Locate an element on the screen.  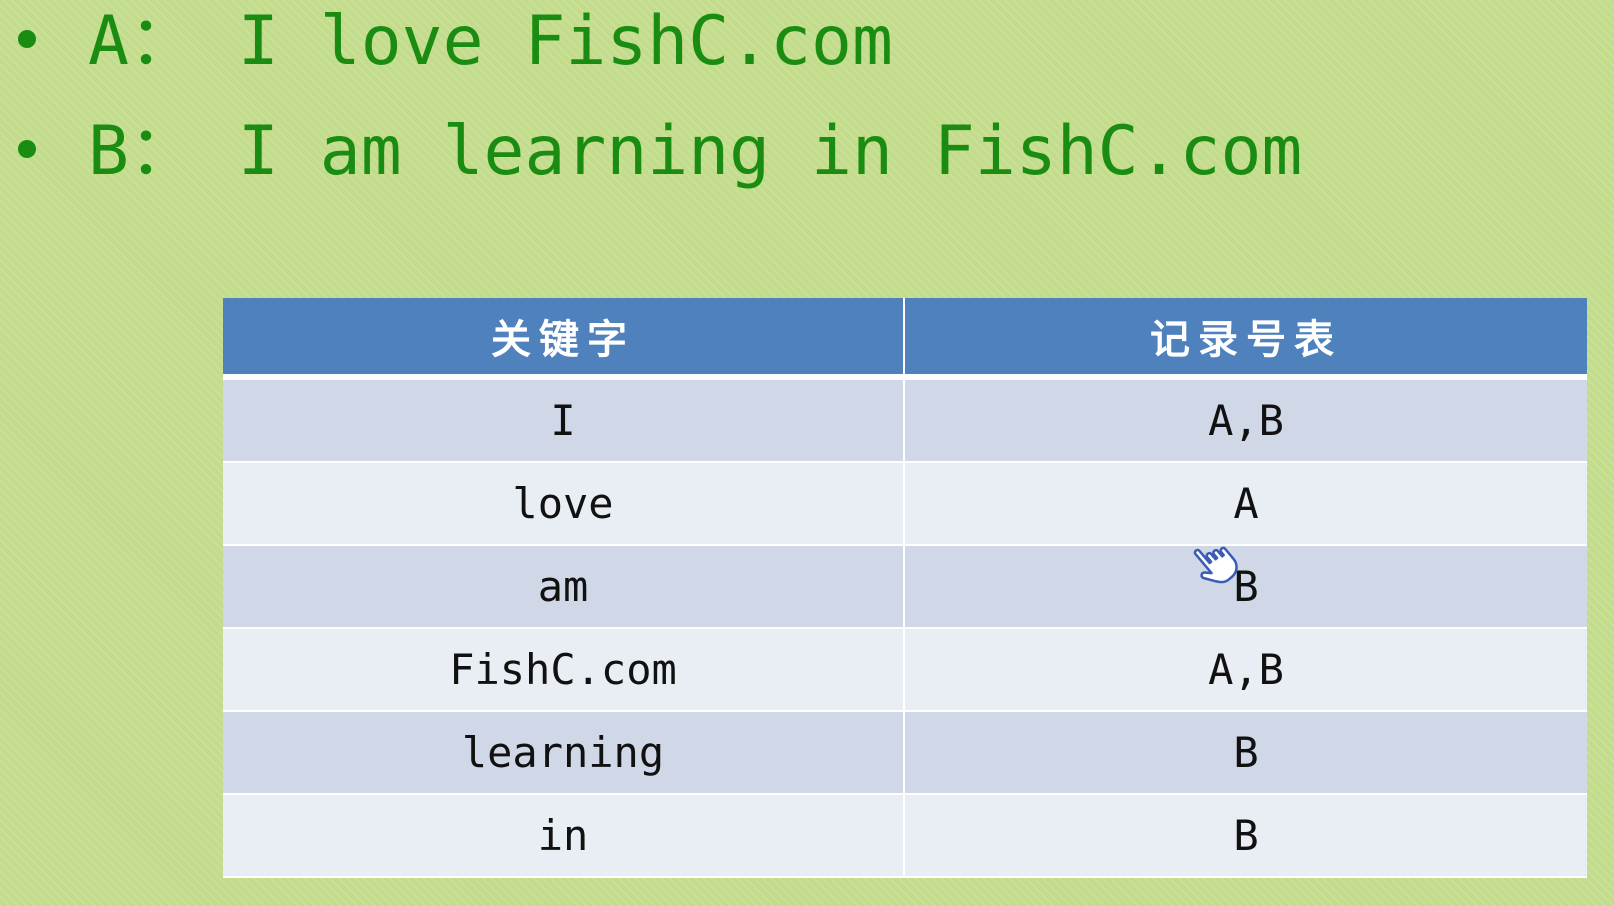
bullet-item-a: A： I love FishC.com is located at coordinates (455, 42).